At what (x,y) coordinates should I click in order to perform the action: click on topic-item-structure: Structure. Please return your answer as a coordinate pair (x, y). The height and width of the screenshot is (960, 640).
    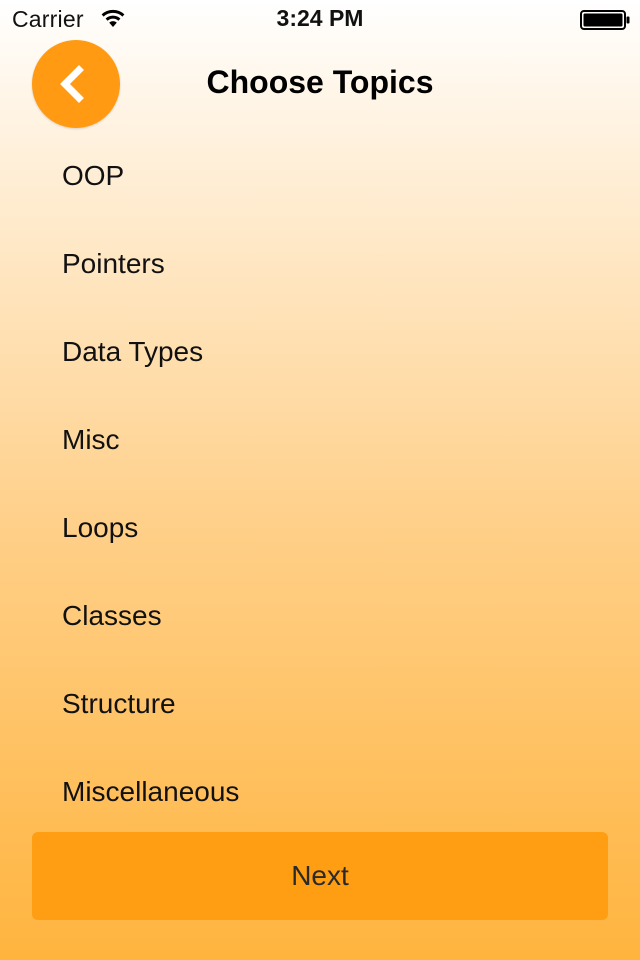
    Looking at the image, I should click on (320, 704).